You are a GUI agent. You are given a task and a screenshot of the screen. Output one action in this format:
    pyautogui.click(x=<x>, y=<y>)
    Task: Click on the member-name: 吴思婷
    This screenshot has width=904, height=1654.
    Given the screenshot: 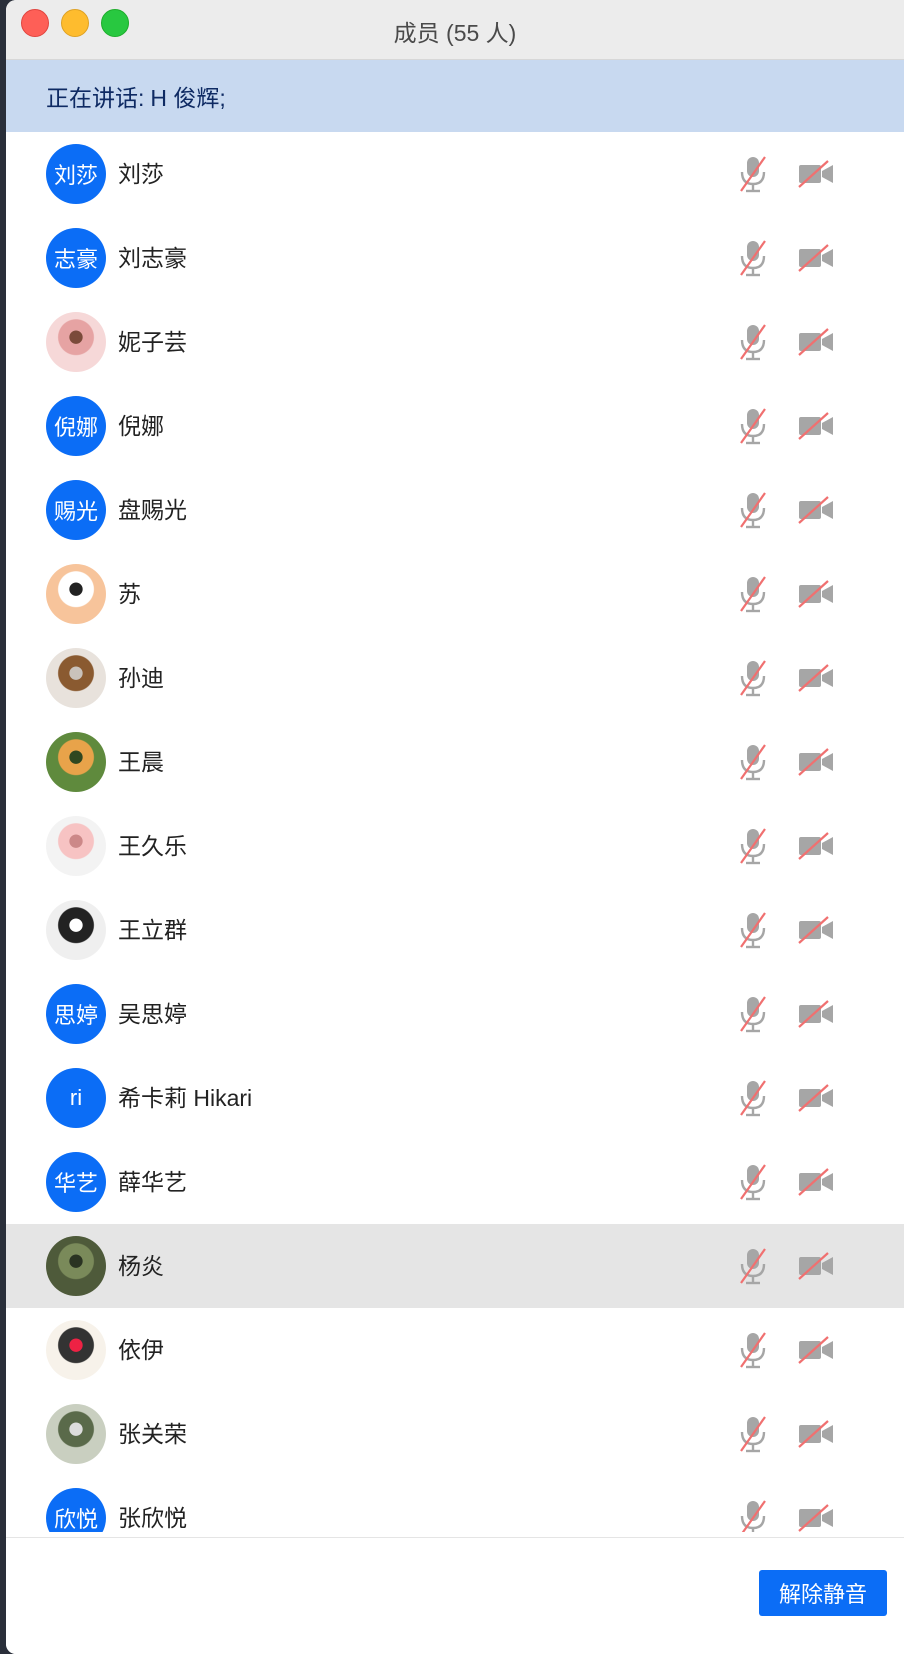 What is the action you would take?
    pyautogui.click(x=152, y=1014)
    